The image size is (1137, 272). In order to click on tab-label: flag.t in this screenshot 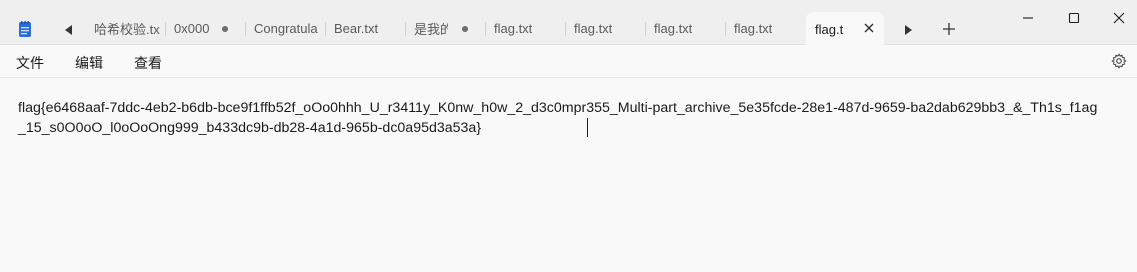, I will do `click(829, 29)`.